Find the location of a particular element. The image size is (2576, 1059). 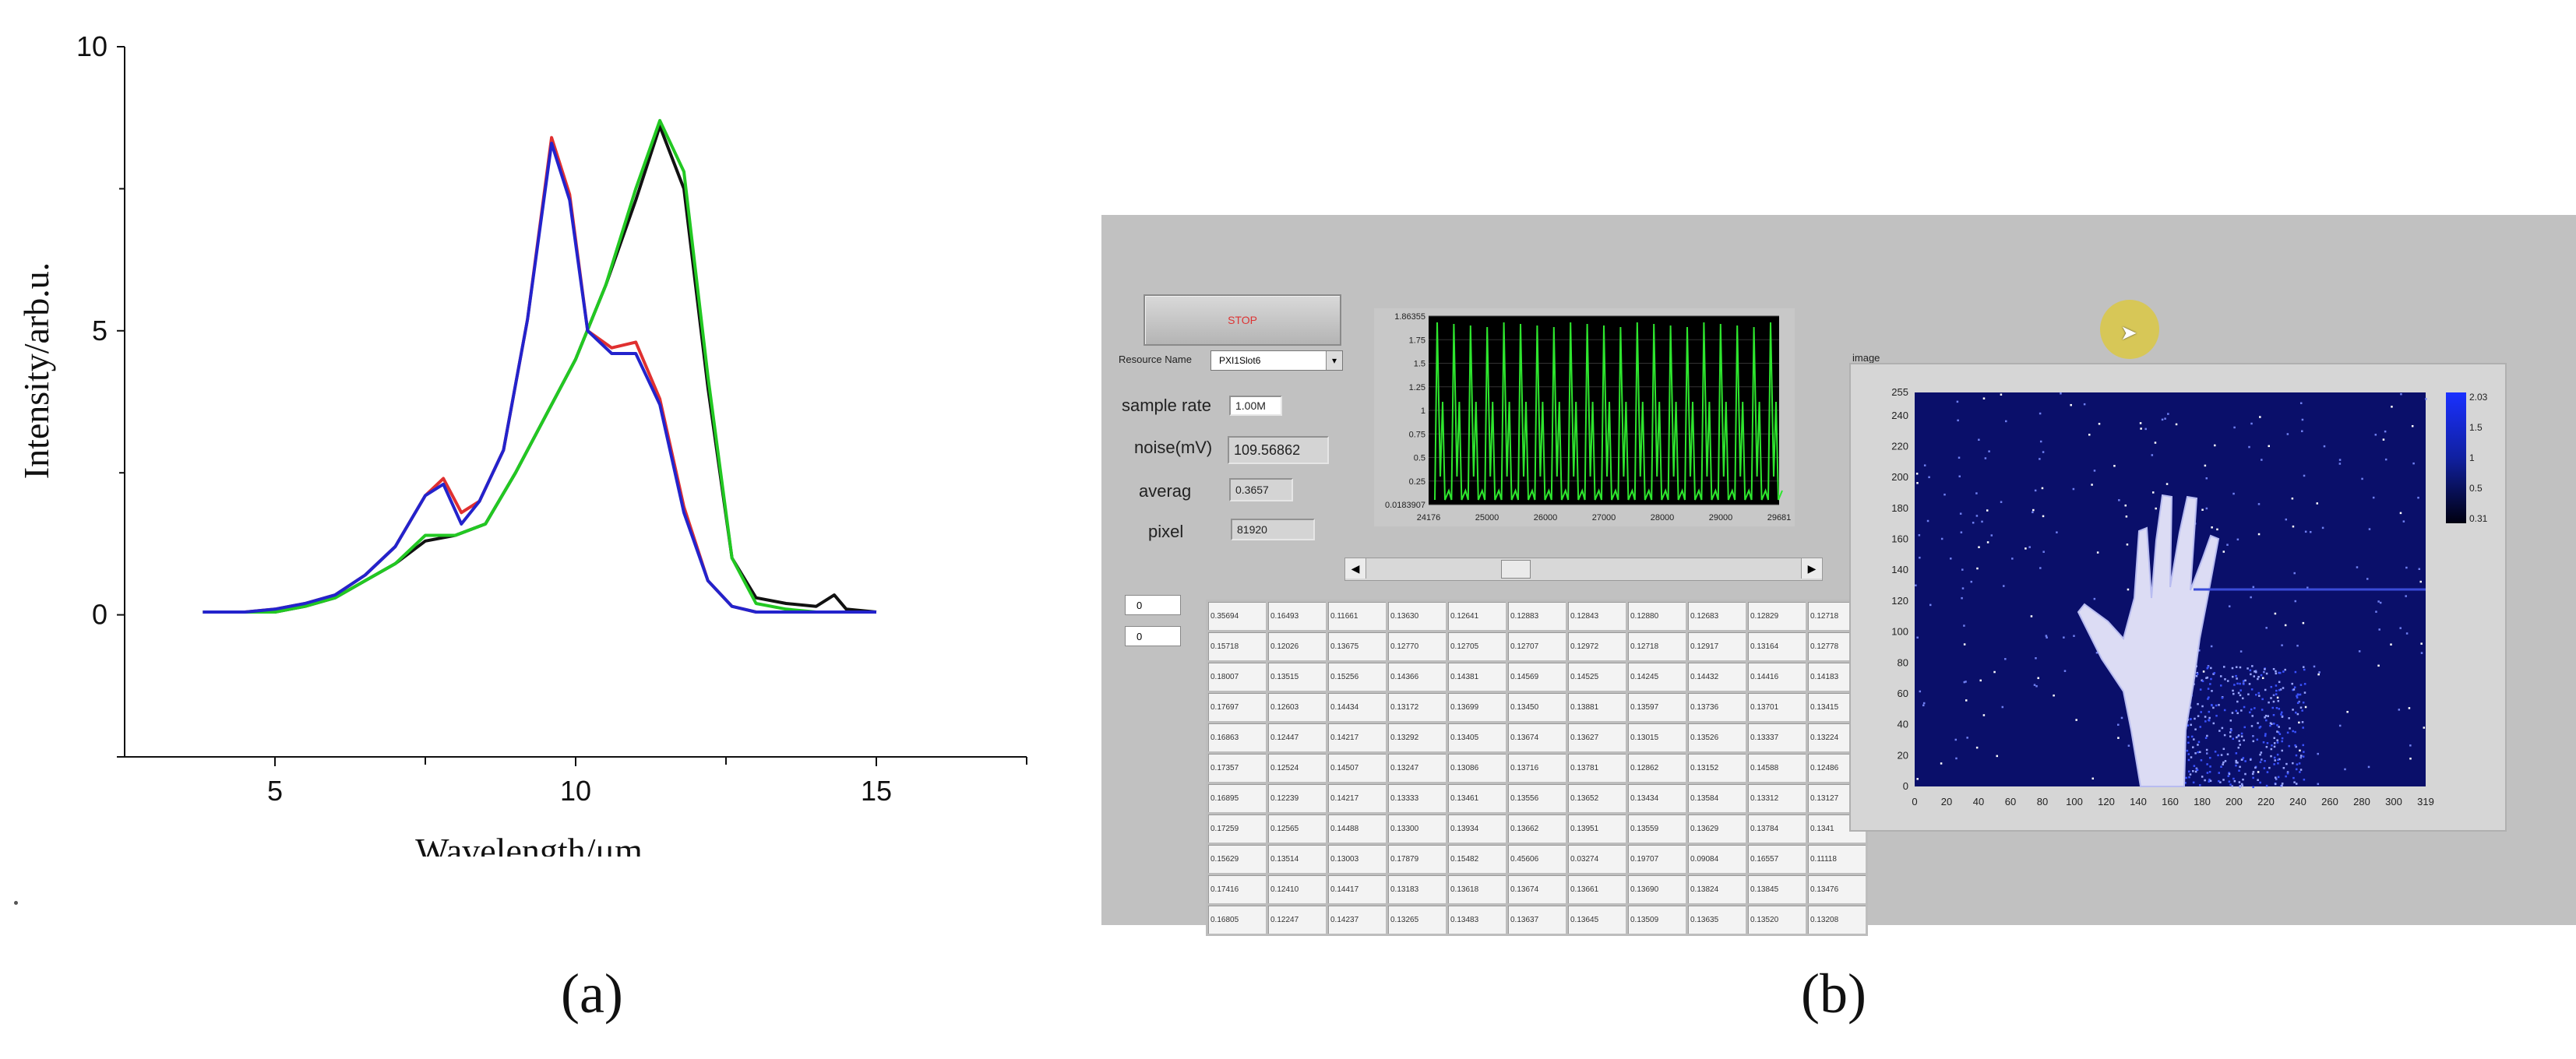

resource-name-select: PXI1Slot6 ▾ is located at coordinates (1276, 360).